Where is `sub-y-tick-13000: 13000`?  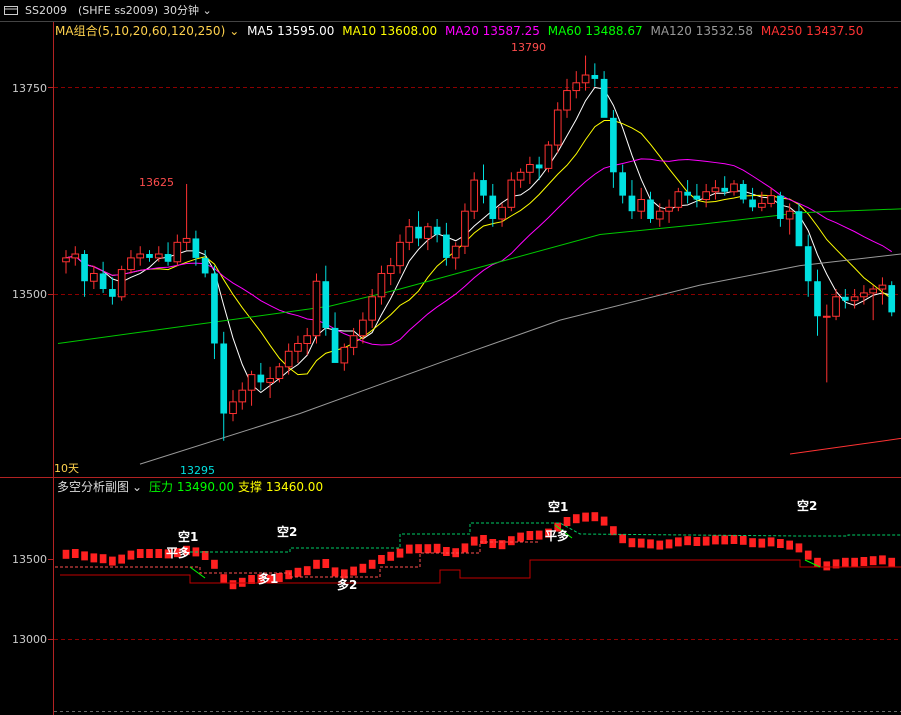 sub-y-tick-13000: 13000 is located at coordinates (29, 639).